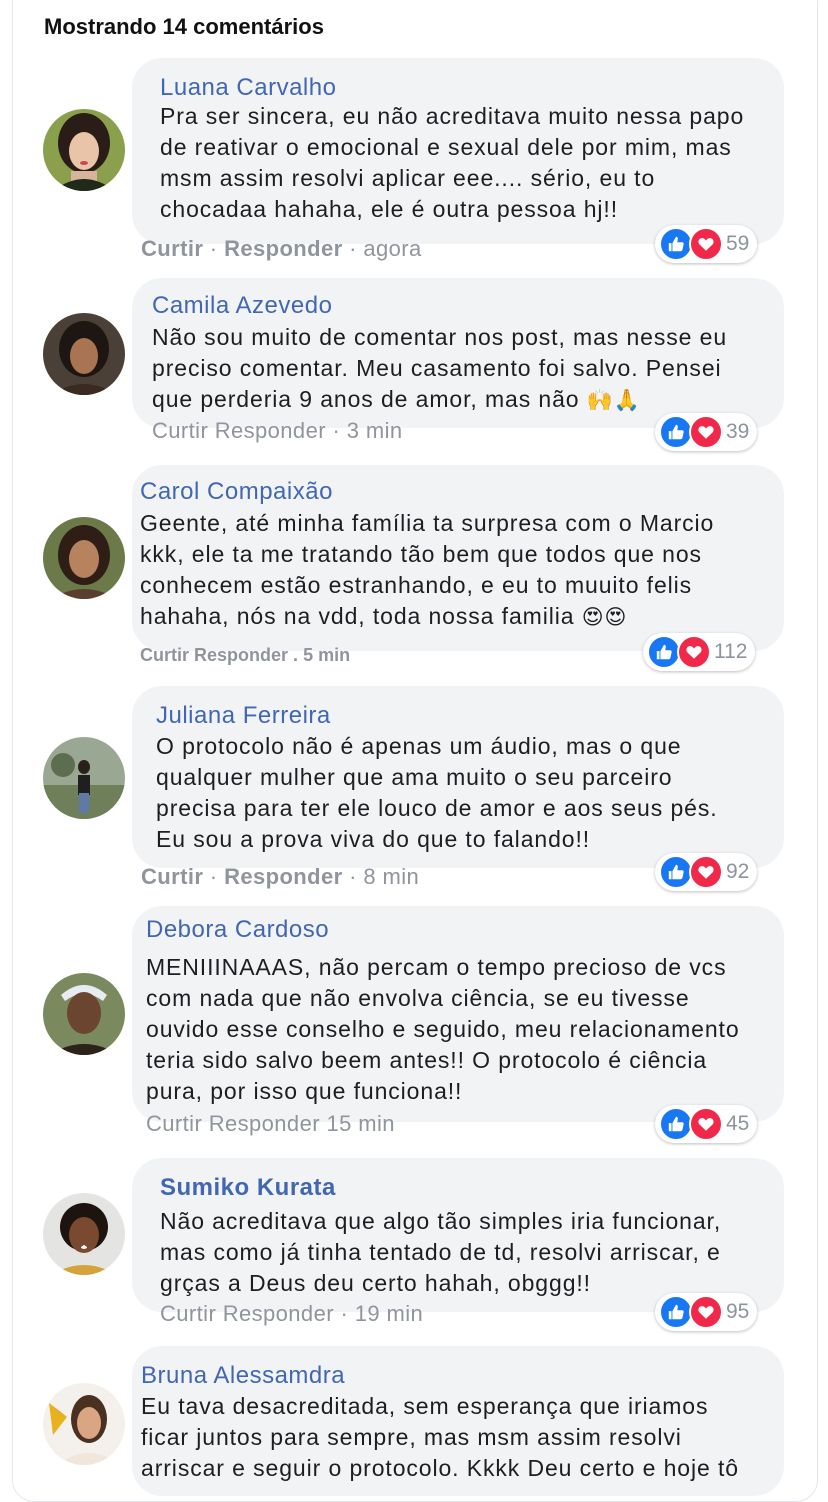  What do you see at coordinates (242, 306) in the screenshot?
I see `comment-author: Camila Azevedo` at bounding box center [242, 306].